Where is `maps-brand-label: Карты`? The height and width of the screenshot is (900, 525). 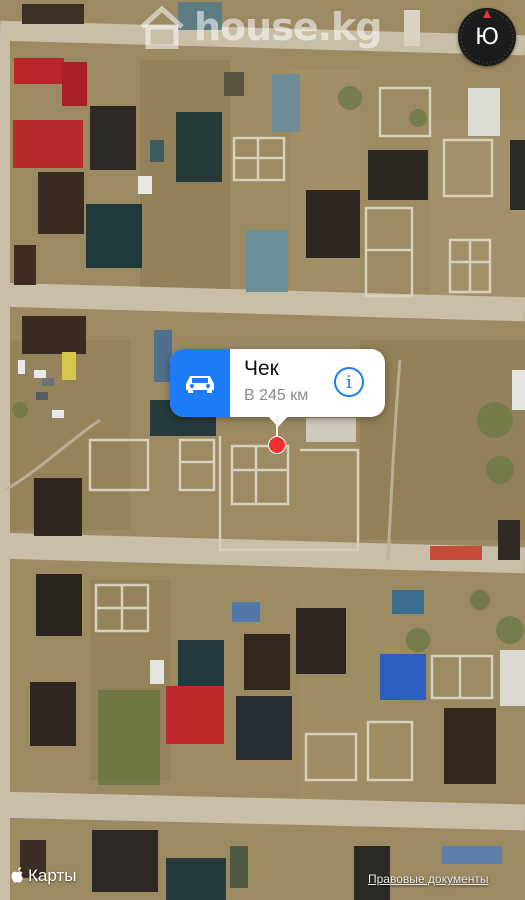 maps-brand-label: Карты is located at coordinates (52, 875).